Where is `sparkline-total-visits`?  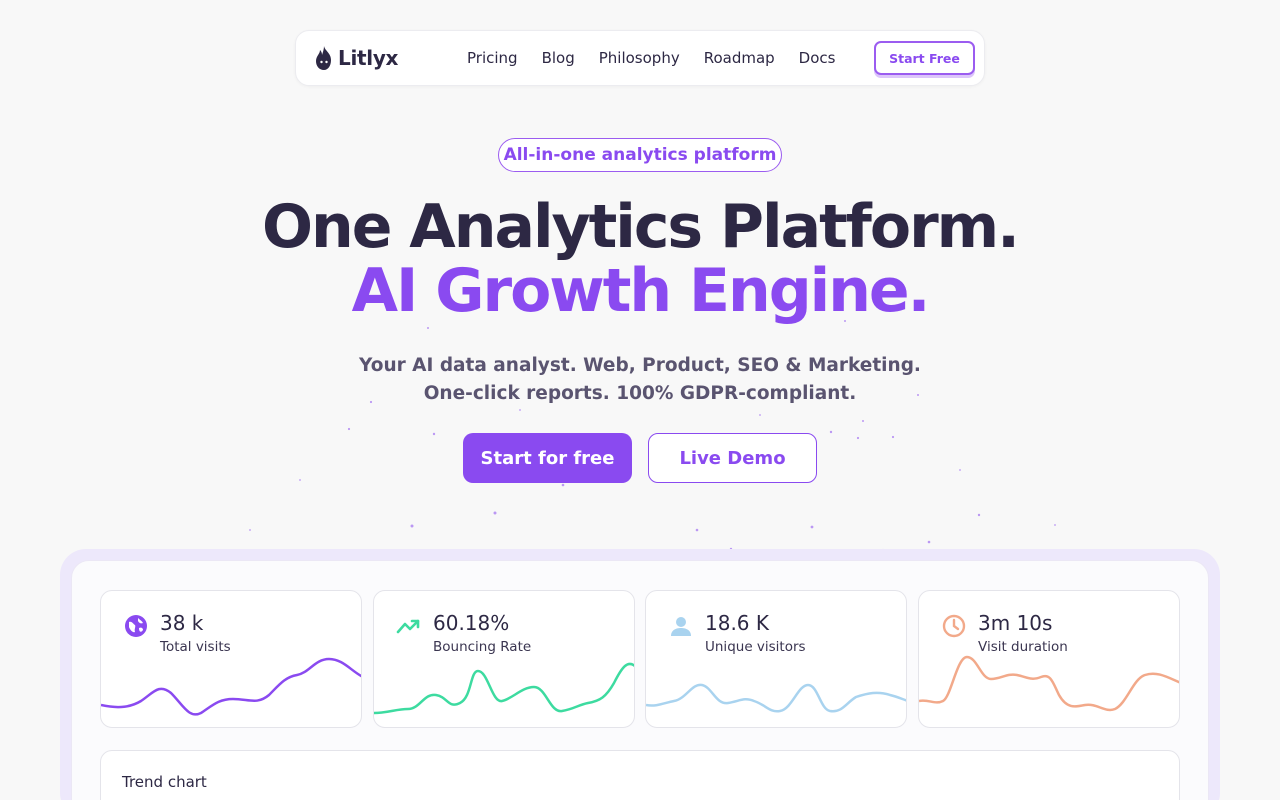 sparkline-total-visits is located at coordinates (231, 686).